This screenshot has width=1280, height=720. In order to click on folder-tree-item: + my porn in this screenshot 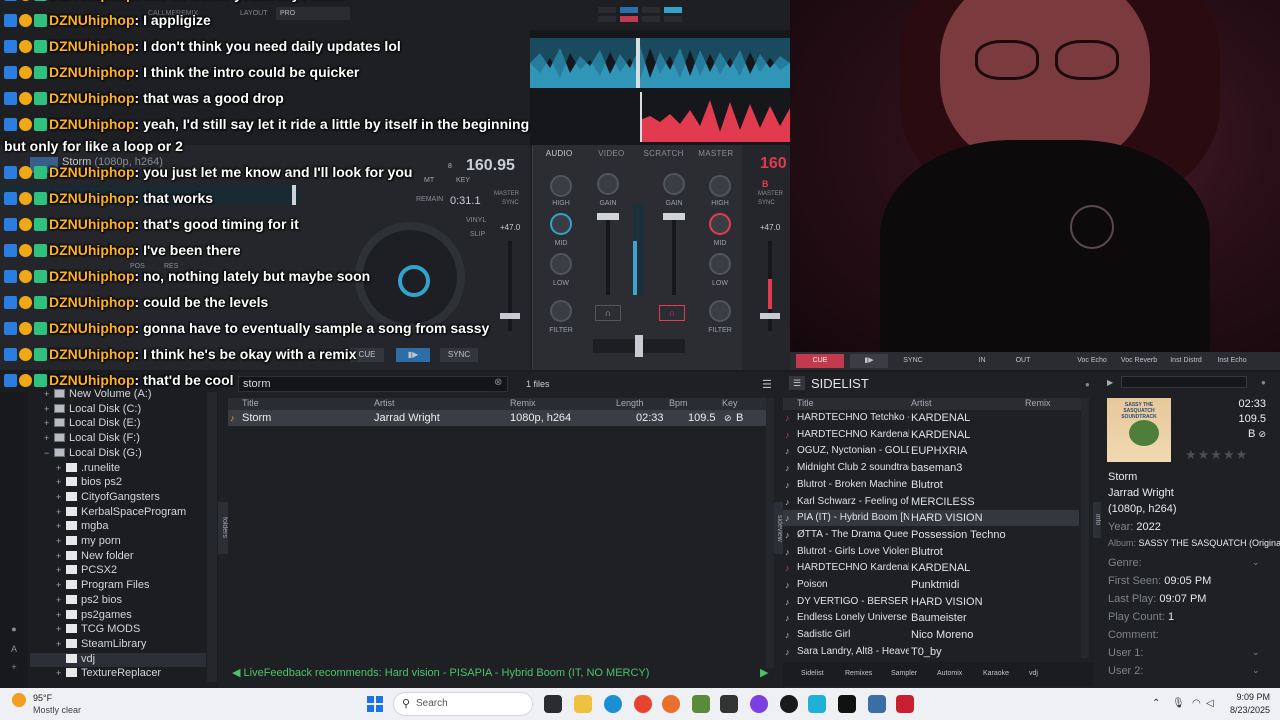, I will do `click(88, 542)`.